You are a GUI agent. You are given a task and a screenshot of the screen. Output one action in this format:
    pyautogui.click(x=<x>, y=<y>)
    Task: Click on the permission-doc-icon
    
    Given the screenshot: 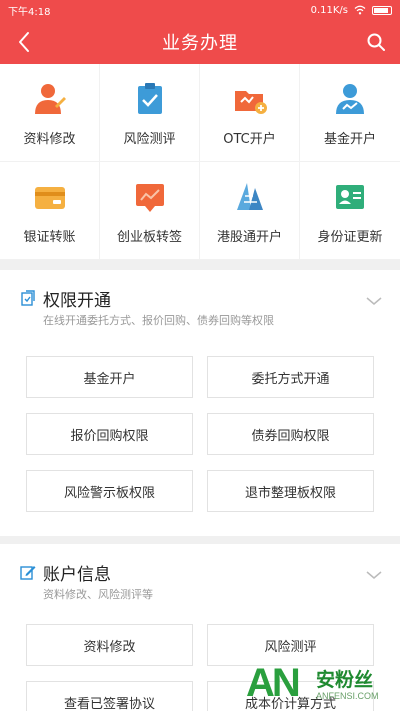 What is the action you would take?
    pyautogui.click(x=28, y=298)
    